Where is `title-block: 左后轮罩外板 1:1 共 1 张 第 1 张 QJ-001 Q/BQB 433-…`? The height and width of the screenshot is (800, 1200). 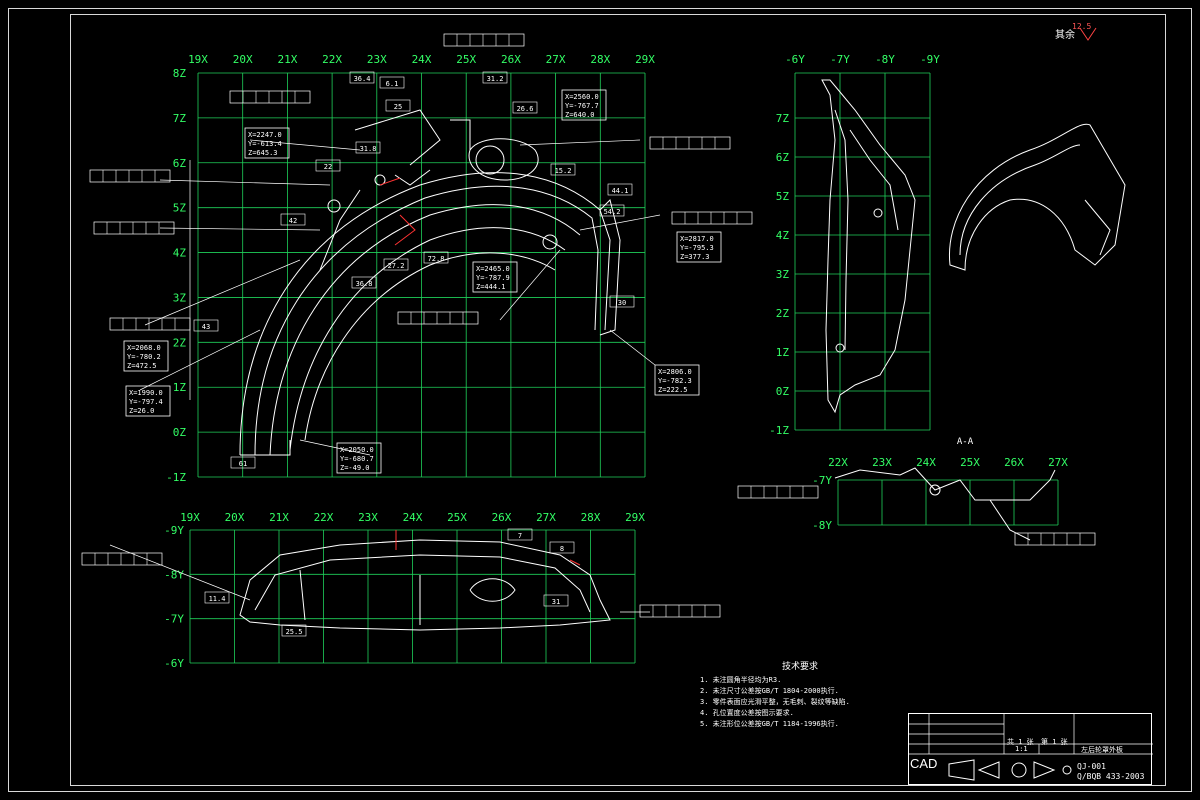
title-block: 左后轮罩外板 1:1 共 1 张 第 1 张 QJ-001 Q/BQB 433-… is located at coordinates (1030, 749).